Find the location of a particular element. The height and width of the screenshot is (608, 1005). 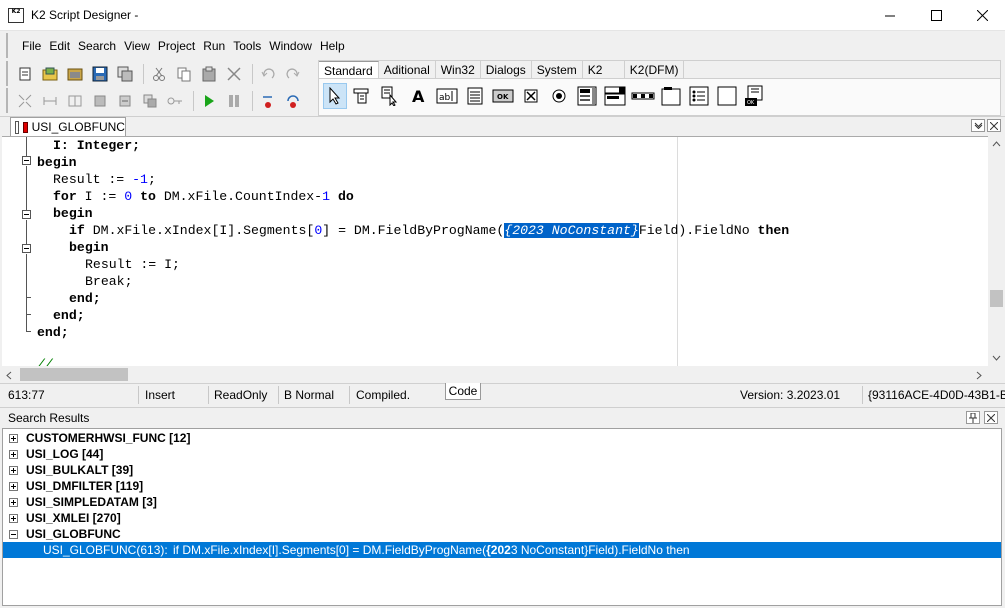

edit-icon: ab is located at coordinates (447, 96).